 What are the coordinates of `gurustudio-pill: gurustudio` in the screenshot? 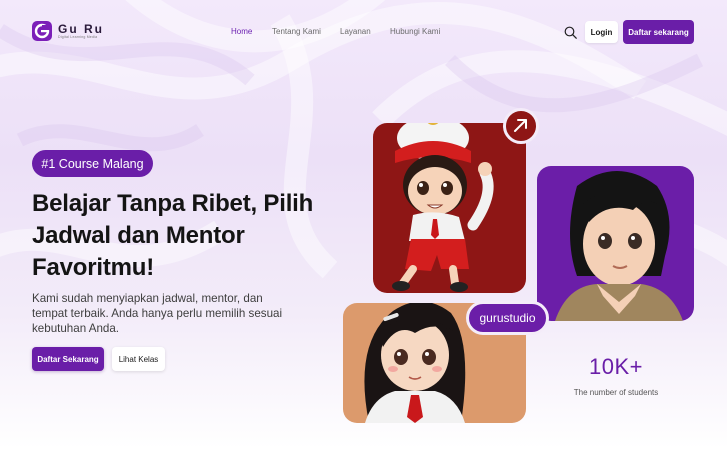 It's located at (507, 318).